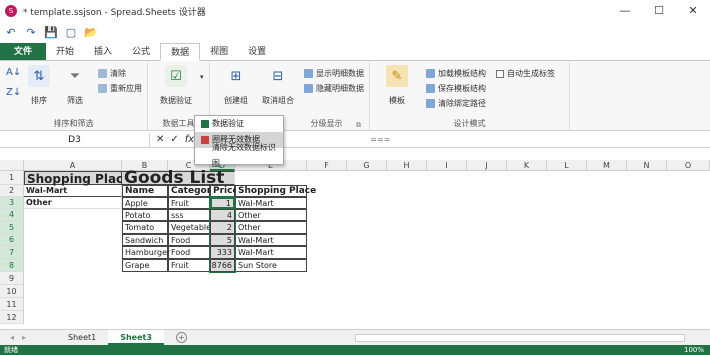 Image resolution: width=710 pixels, height=355 pixels. What do you see at coordinates (12, 227) in the screenshot?
I see `row-header-5: 5` at bounding box center [12, 227].